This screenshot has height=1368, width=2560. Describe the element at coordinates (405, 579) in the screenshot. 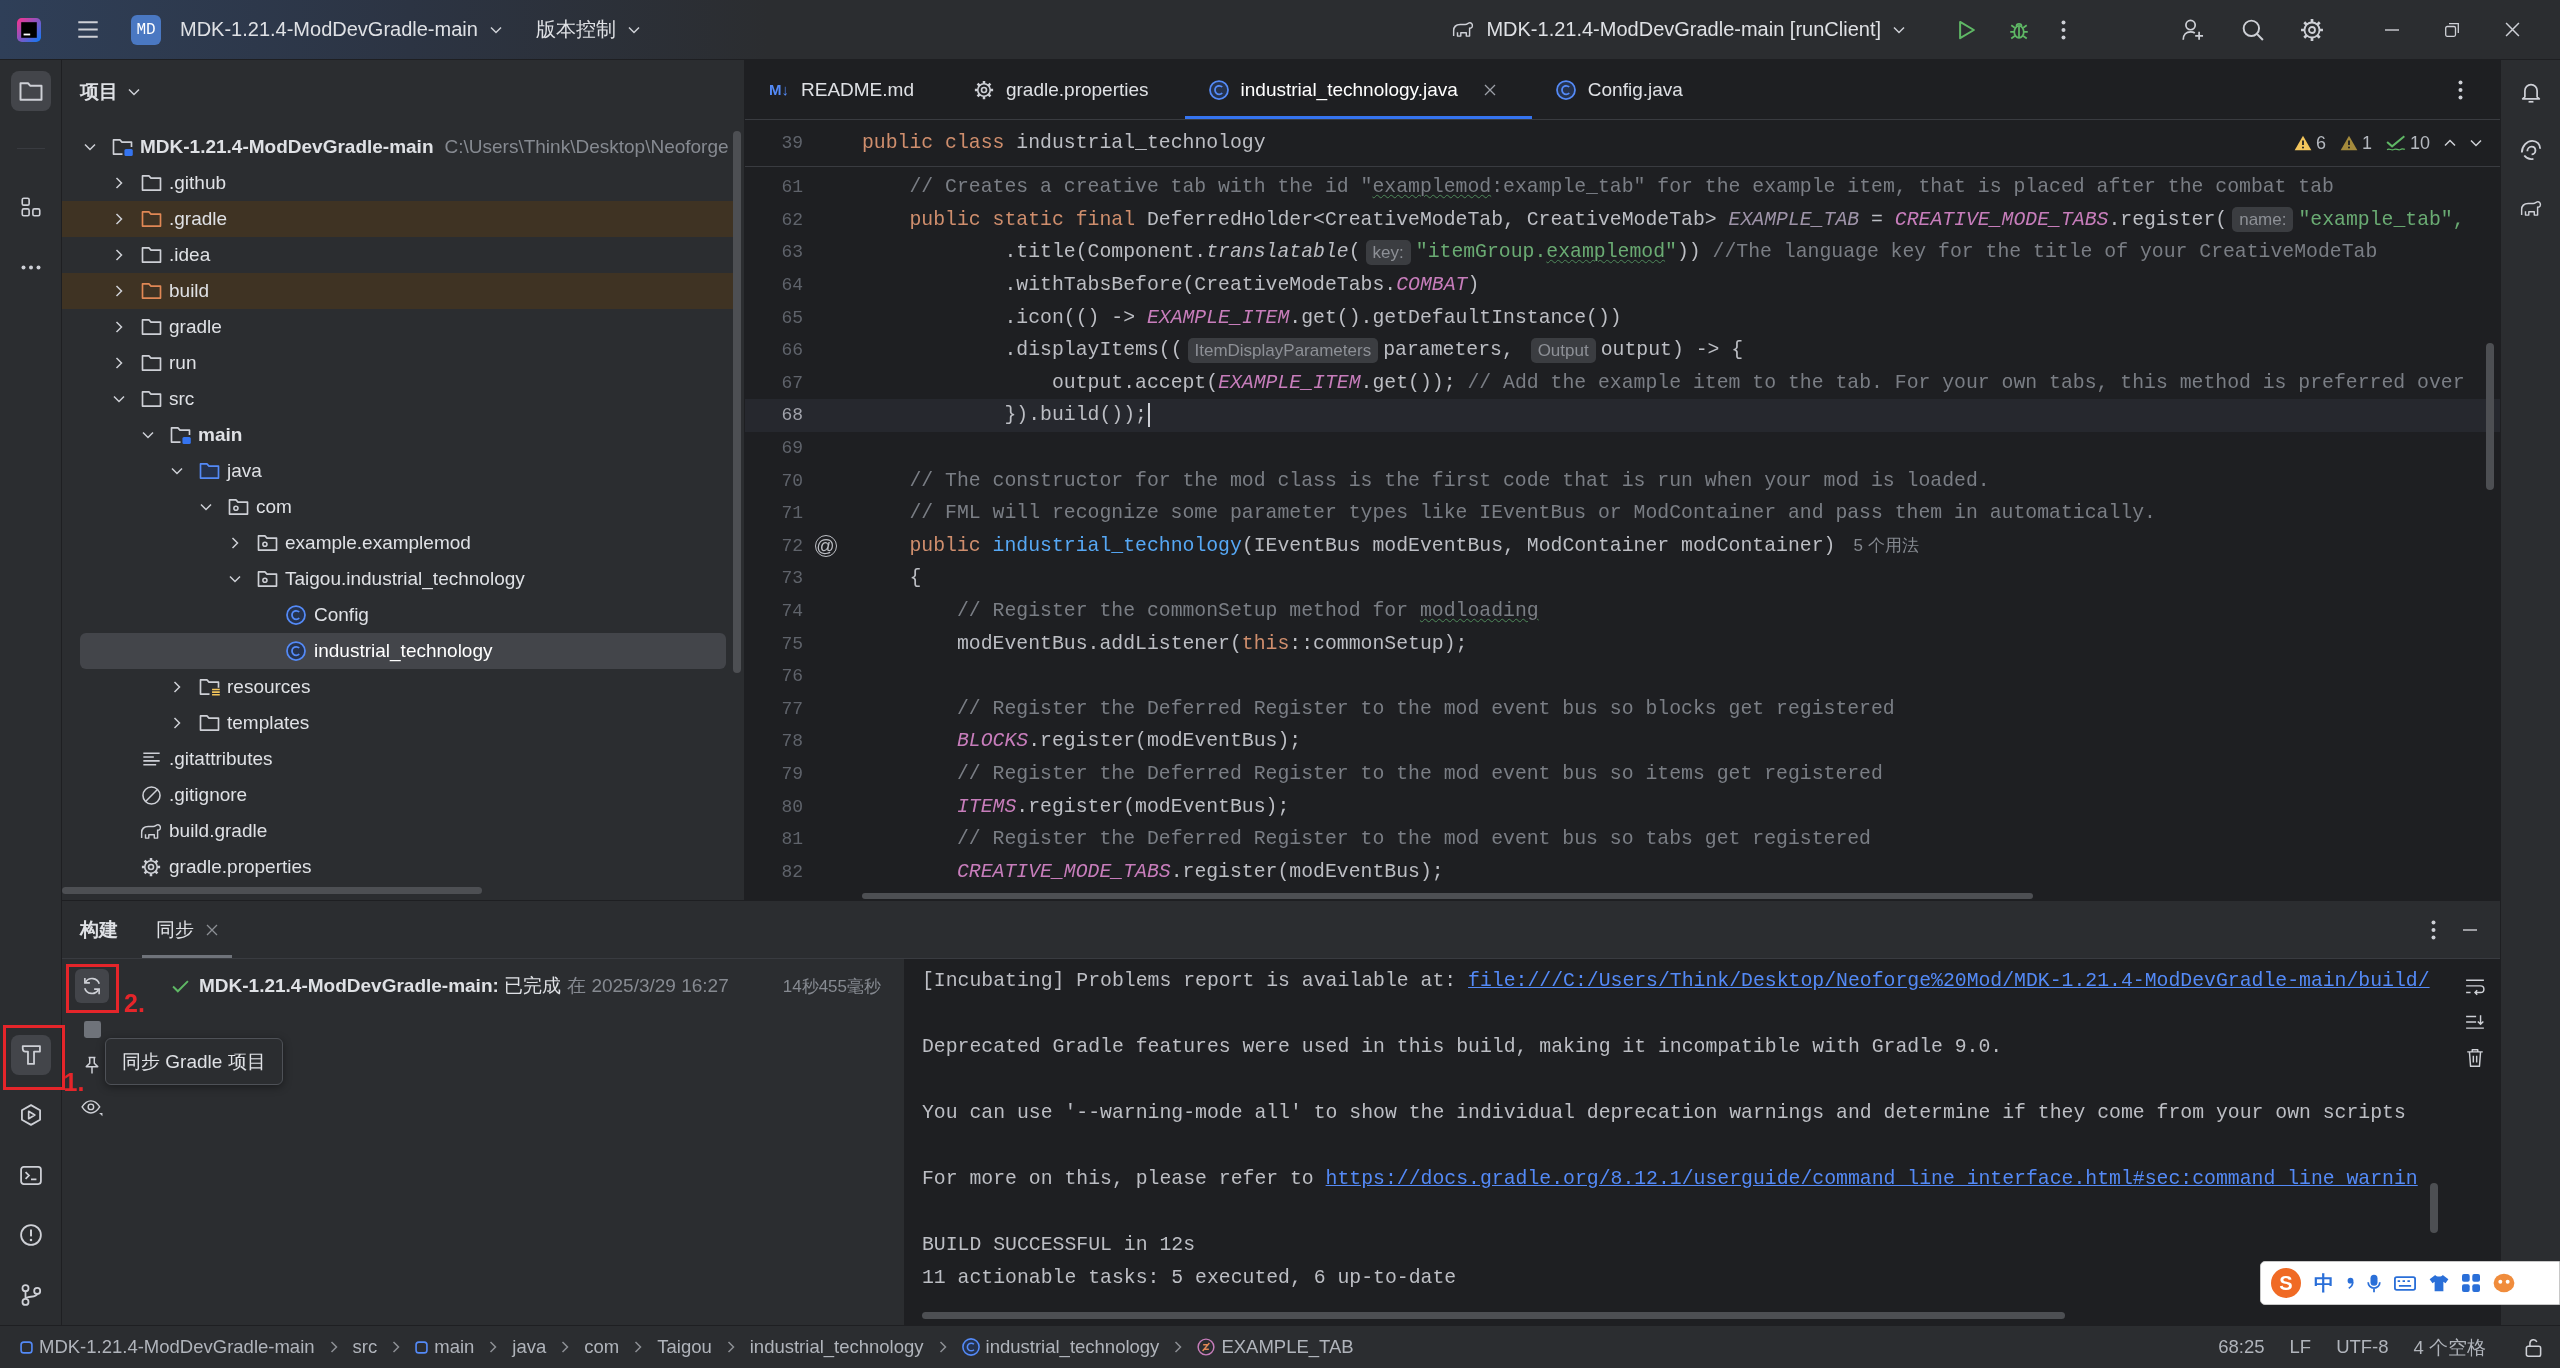

I see `tree-item: Taigou.industrial_technology` at that location.